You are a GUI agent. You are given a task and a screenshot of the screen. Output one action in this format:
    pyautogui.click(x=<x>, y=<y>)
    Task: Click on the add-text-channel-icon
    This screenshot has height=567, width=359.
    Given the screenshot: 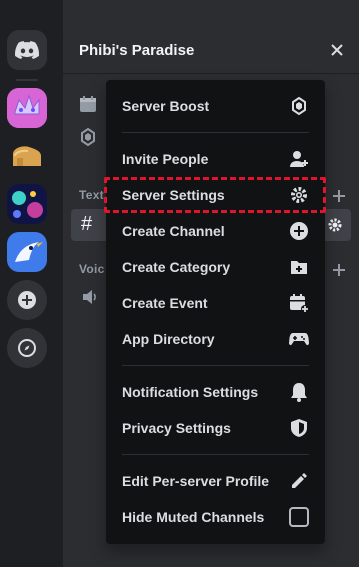 What is the action you would take?
    pyautogui.click(x=339, y=196)
    